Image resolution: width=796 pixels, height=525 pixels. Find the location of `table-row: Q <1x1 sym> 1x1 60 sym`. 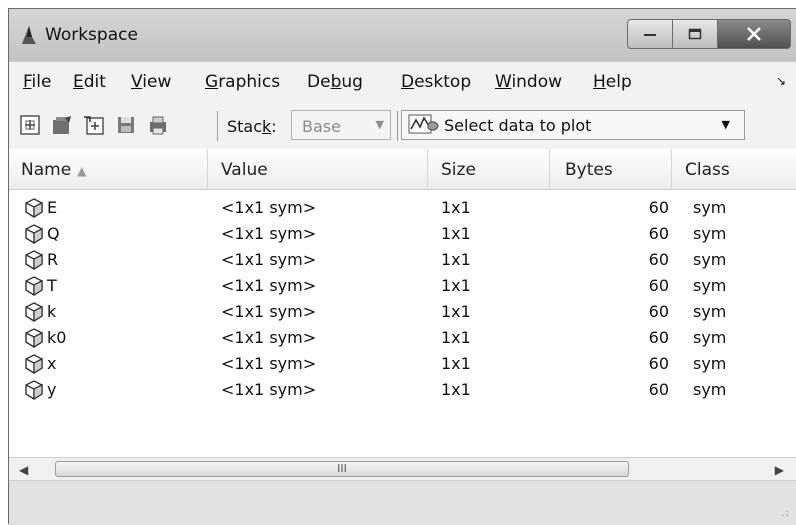

table-row: Q <1x1 sym> 1x1 60 sym is located at coordinates (402, 235).